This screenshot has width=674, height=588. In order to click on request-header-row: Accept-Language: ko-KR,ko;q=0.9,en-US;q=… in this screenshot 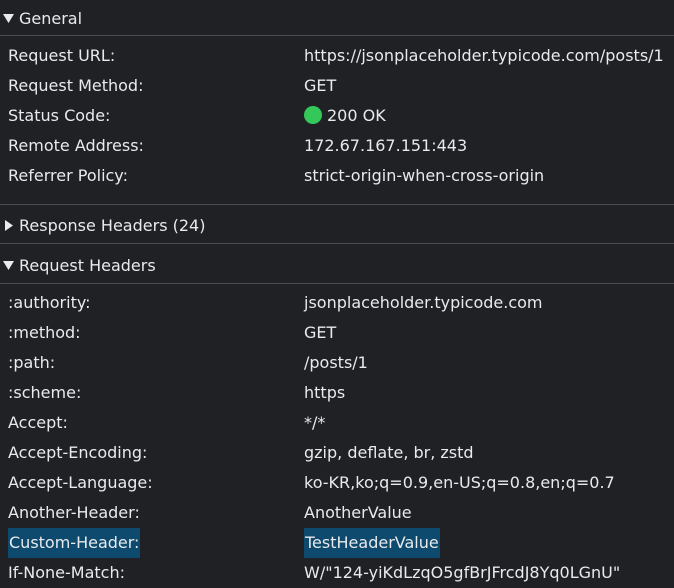, I will do `click(337, 483)`.